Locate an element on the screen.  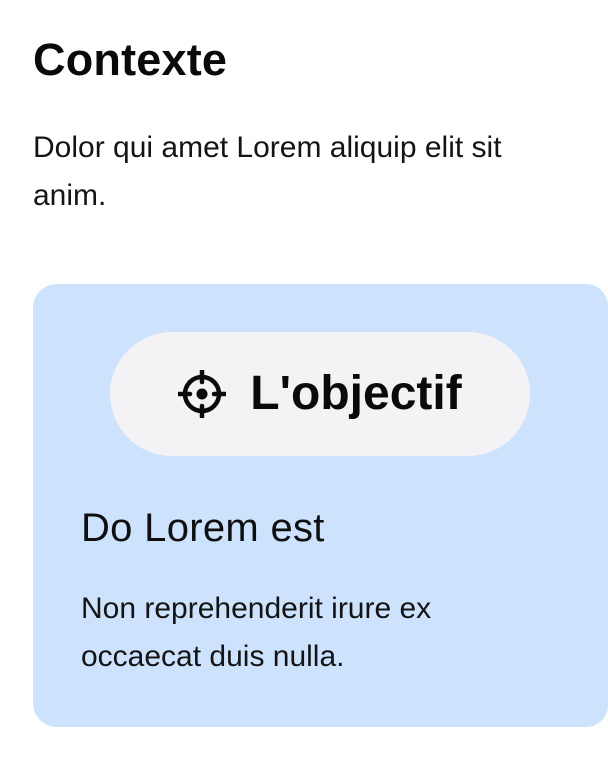
target-crosshair-icon is located at coordinates (202, 394).